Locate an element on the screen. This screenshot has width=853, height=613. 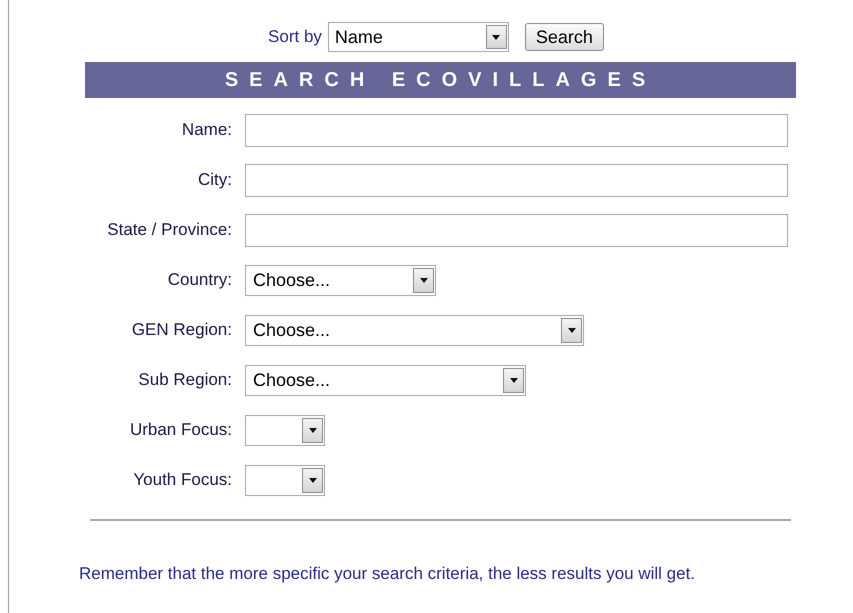
field-label: Youth Focus: is located at coordinates (182, 480).